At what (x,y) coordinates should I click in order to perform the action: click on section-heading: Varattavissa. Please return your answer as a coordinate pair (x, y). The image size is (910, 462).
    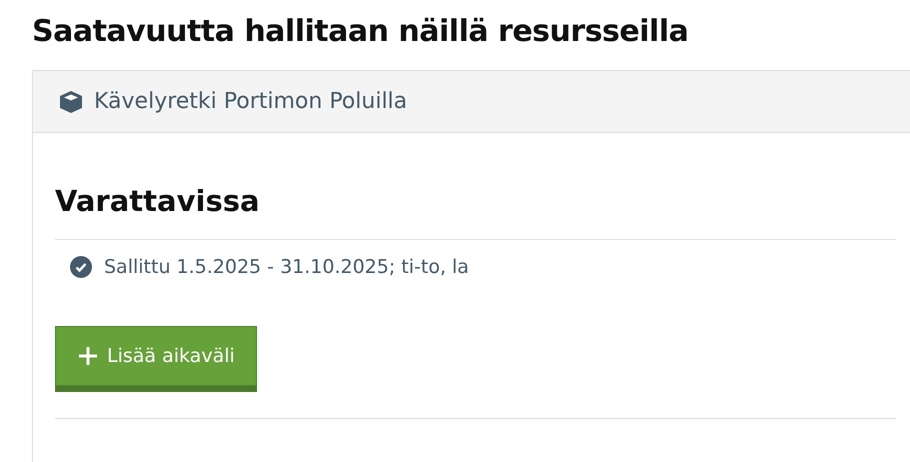
    Looking at the image, I should click on (475, 210).